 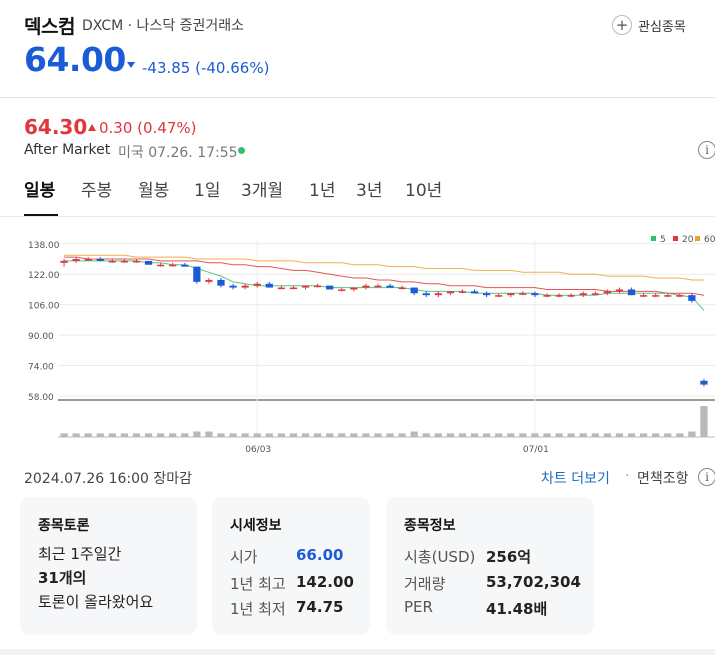 What do you see at coordinates (653, 238) in the screenshot?
I see `legend-swatch-ma5` at bounding box center [653, 238].